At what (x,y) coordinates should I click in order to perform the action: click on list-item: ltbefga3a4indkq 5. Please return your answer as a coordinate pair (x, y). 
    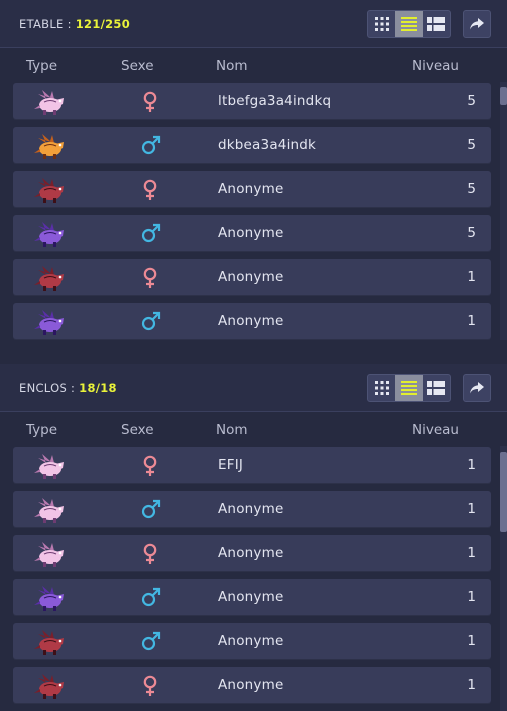
    Looking at the image, I should click on (252, 101).